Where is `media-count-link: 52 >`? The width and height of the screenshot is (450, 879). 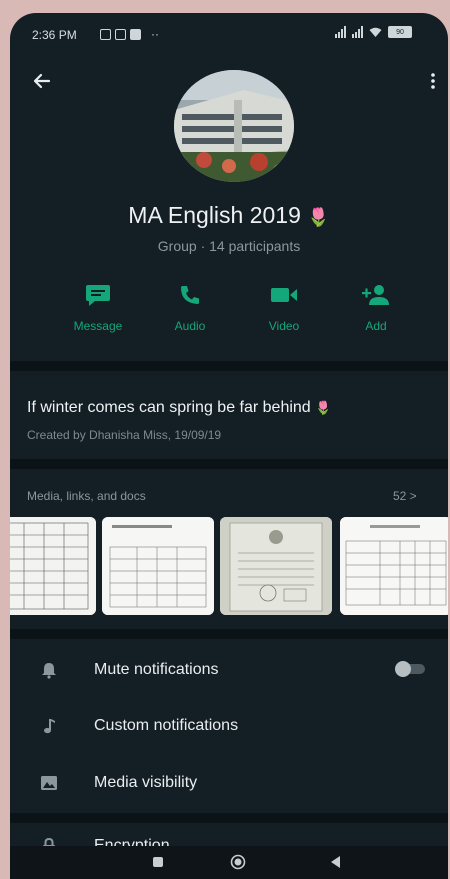 media-count-link: 52 > is located at coordinates (405, 496).